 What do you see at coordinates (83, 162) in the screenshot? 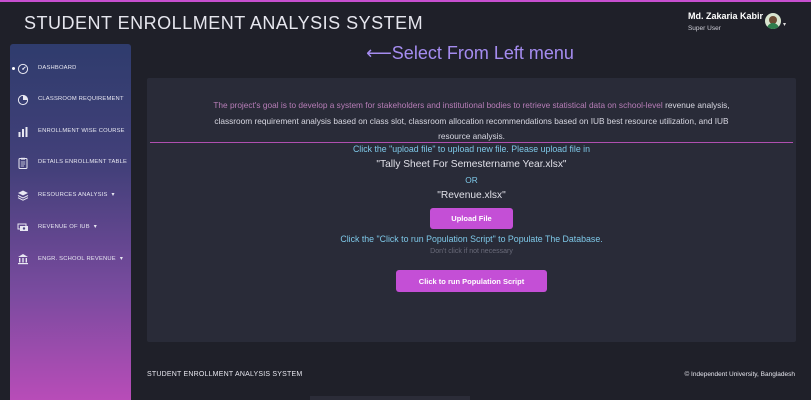
I see `sidebar-item-label: DETAILS ENROLLMENT TABLE` at bounding box center [83, 162].